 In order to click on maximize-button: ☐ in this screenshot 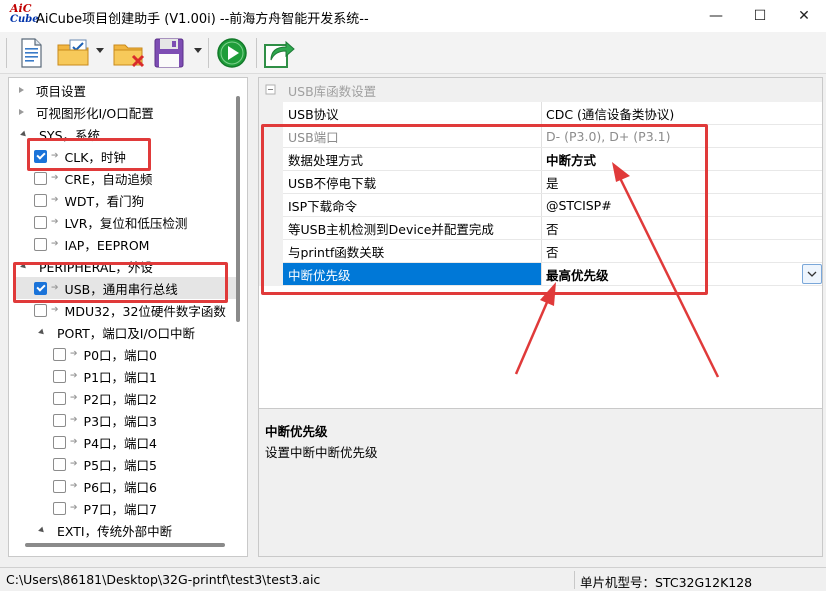, I will do `click(760, 16)`.